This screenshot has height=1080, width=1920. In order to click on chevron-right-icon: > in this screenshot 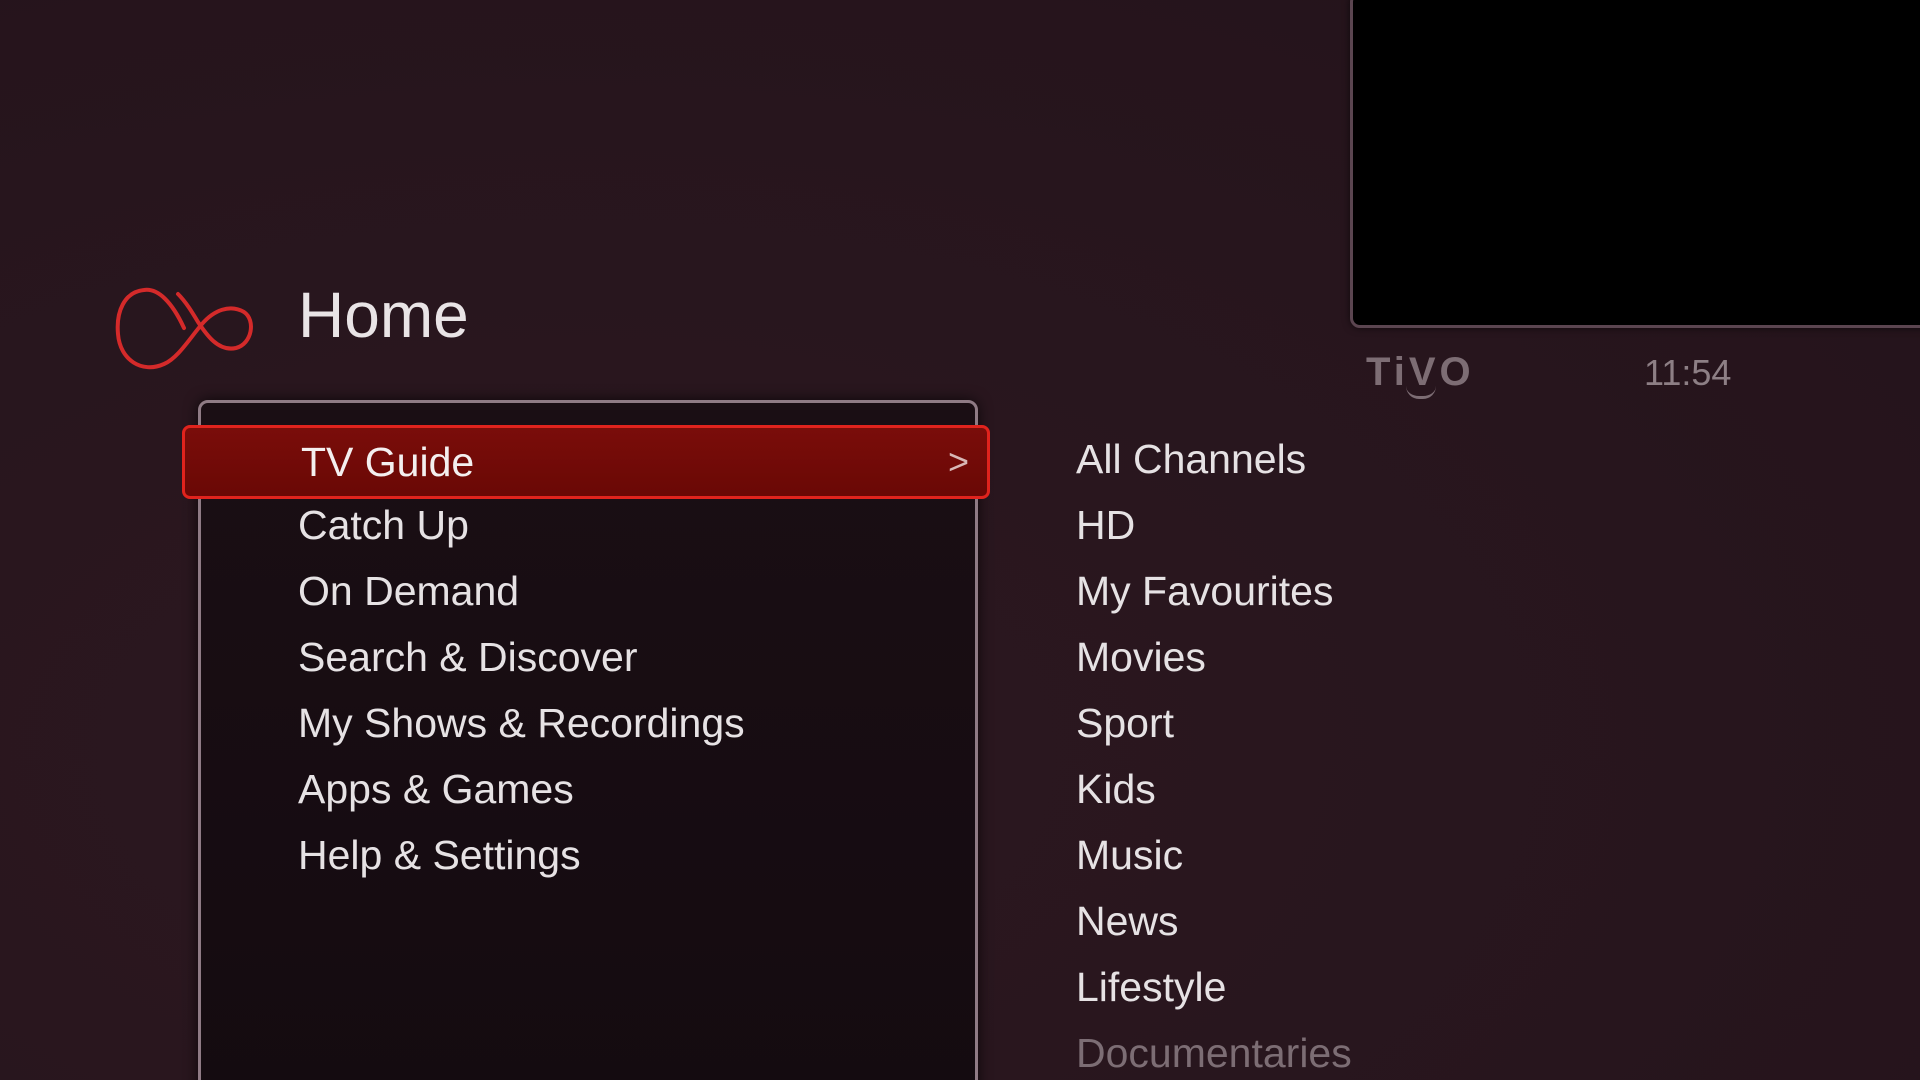, I will do `click(958, 461)`.